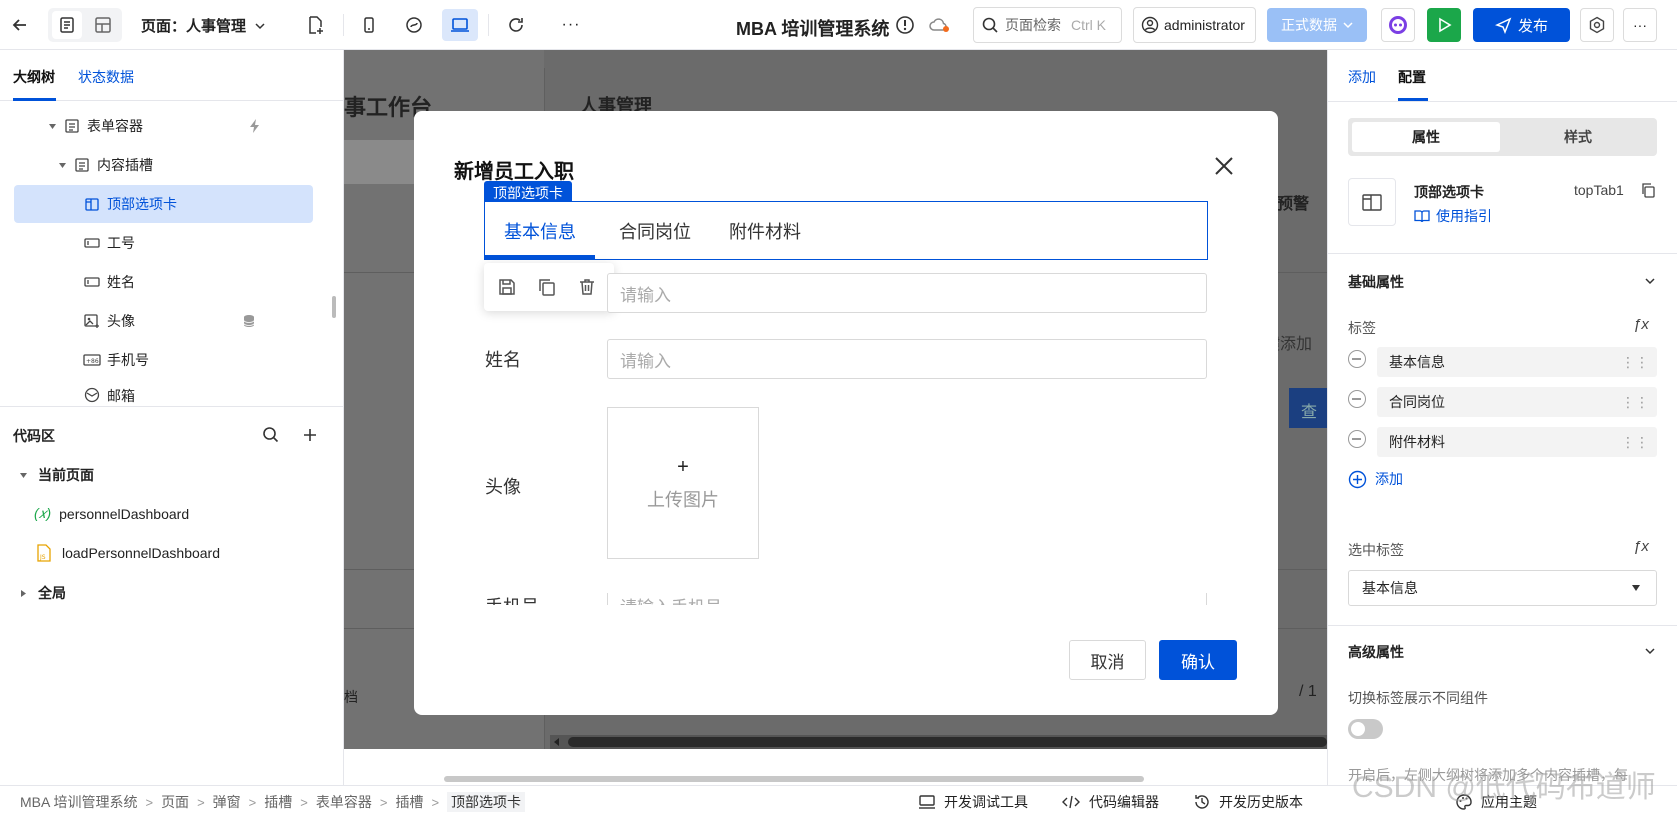  Describe the element at coordinates (315, 25) in the screenshot. I see `new-page-icon` at that location.